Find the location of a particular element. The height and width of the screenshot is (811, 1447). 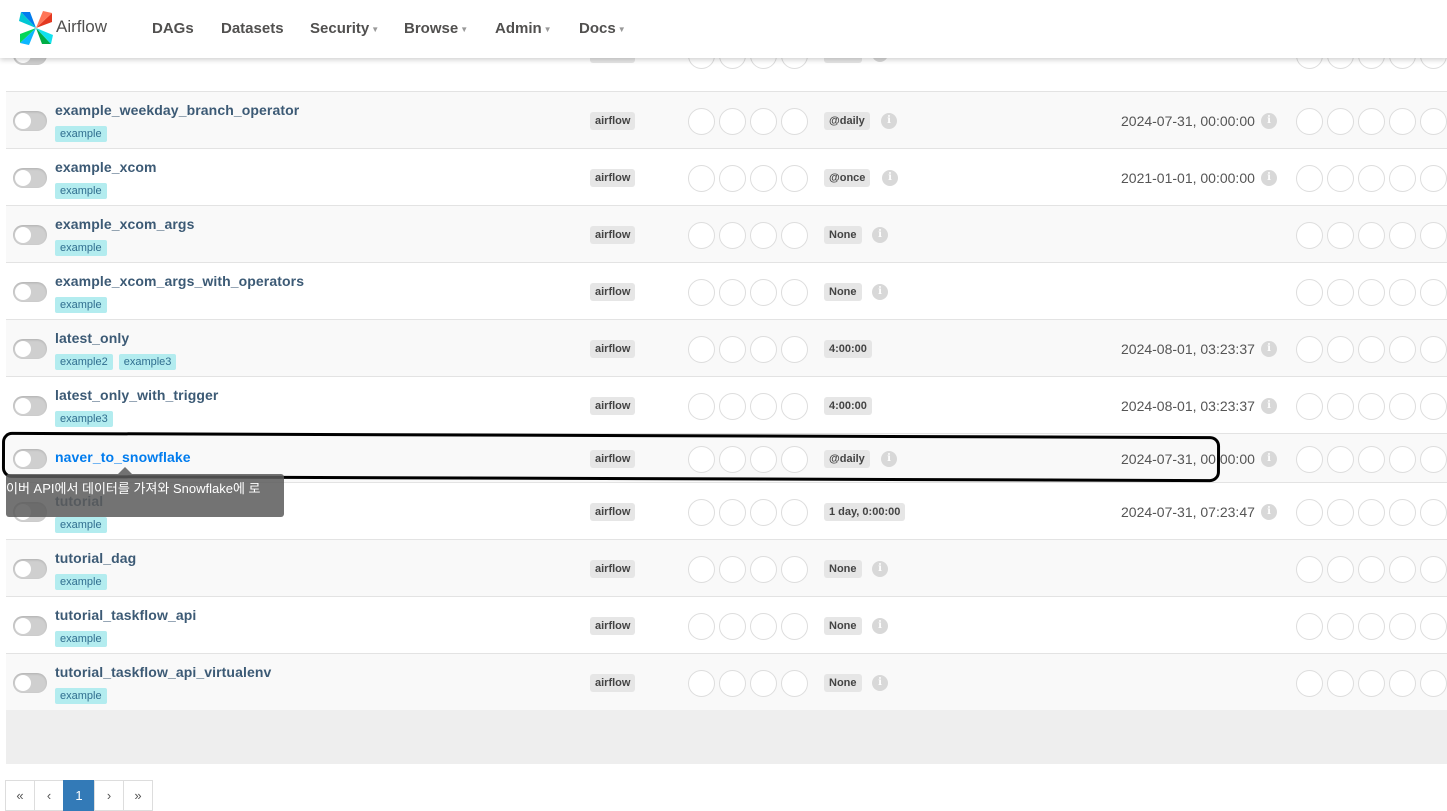

dag-tag: example3 is located at coordinates (84, 419).